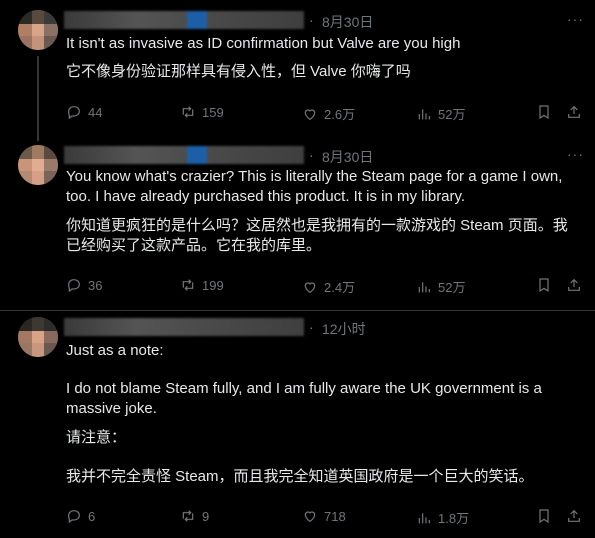 This screenshot has height=538, width=595. I want to click on repost-count: 199, so click(213, 285).